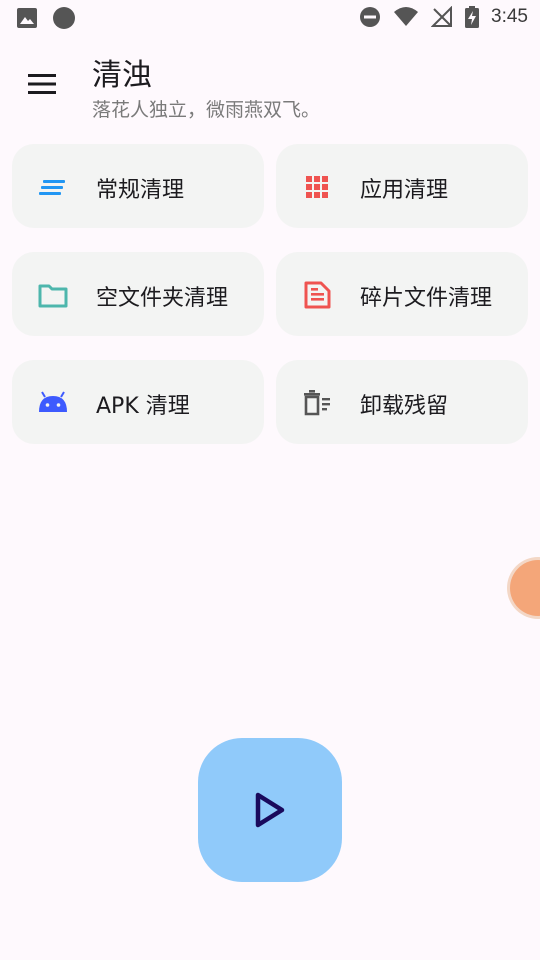 The width and height of the screenshot is (540, 960). I want to click on page-subtitle: 落花人独立，微雨燕双飞。, so click(206, 110).